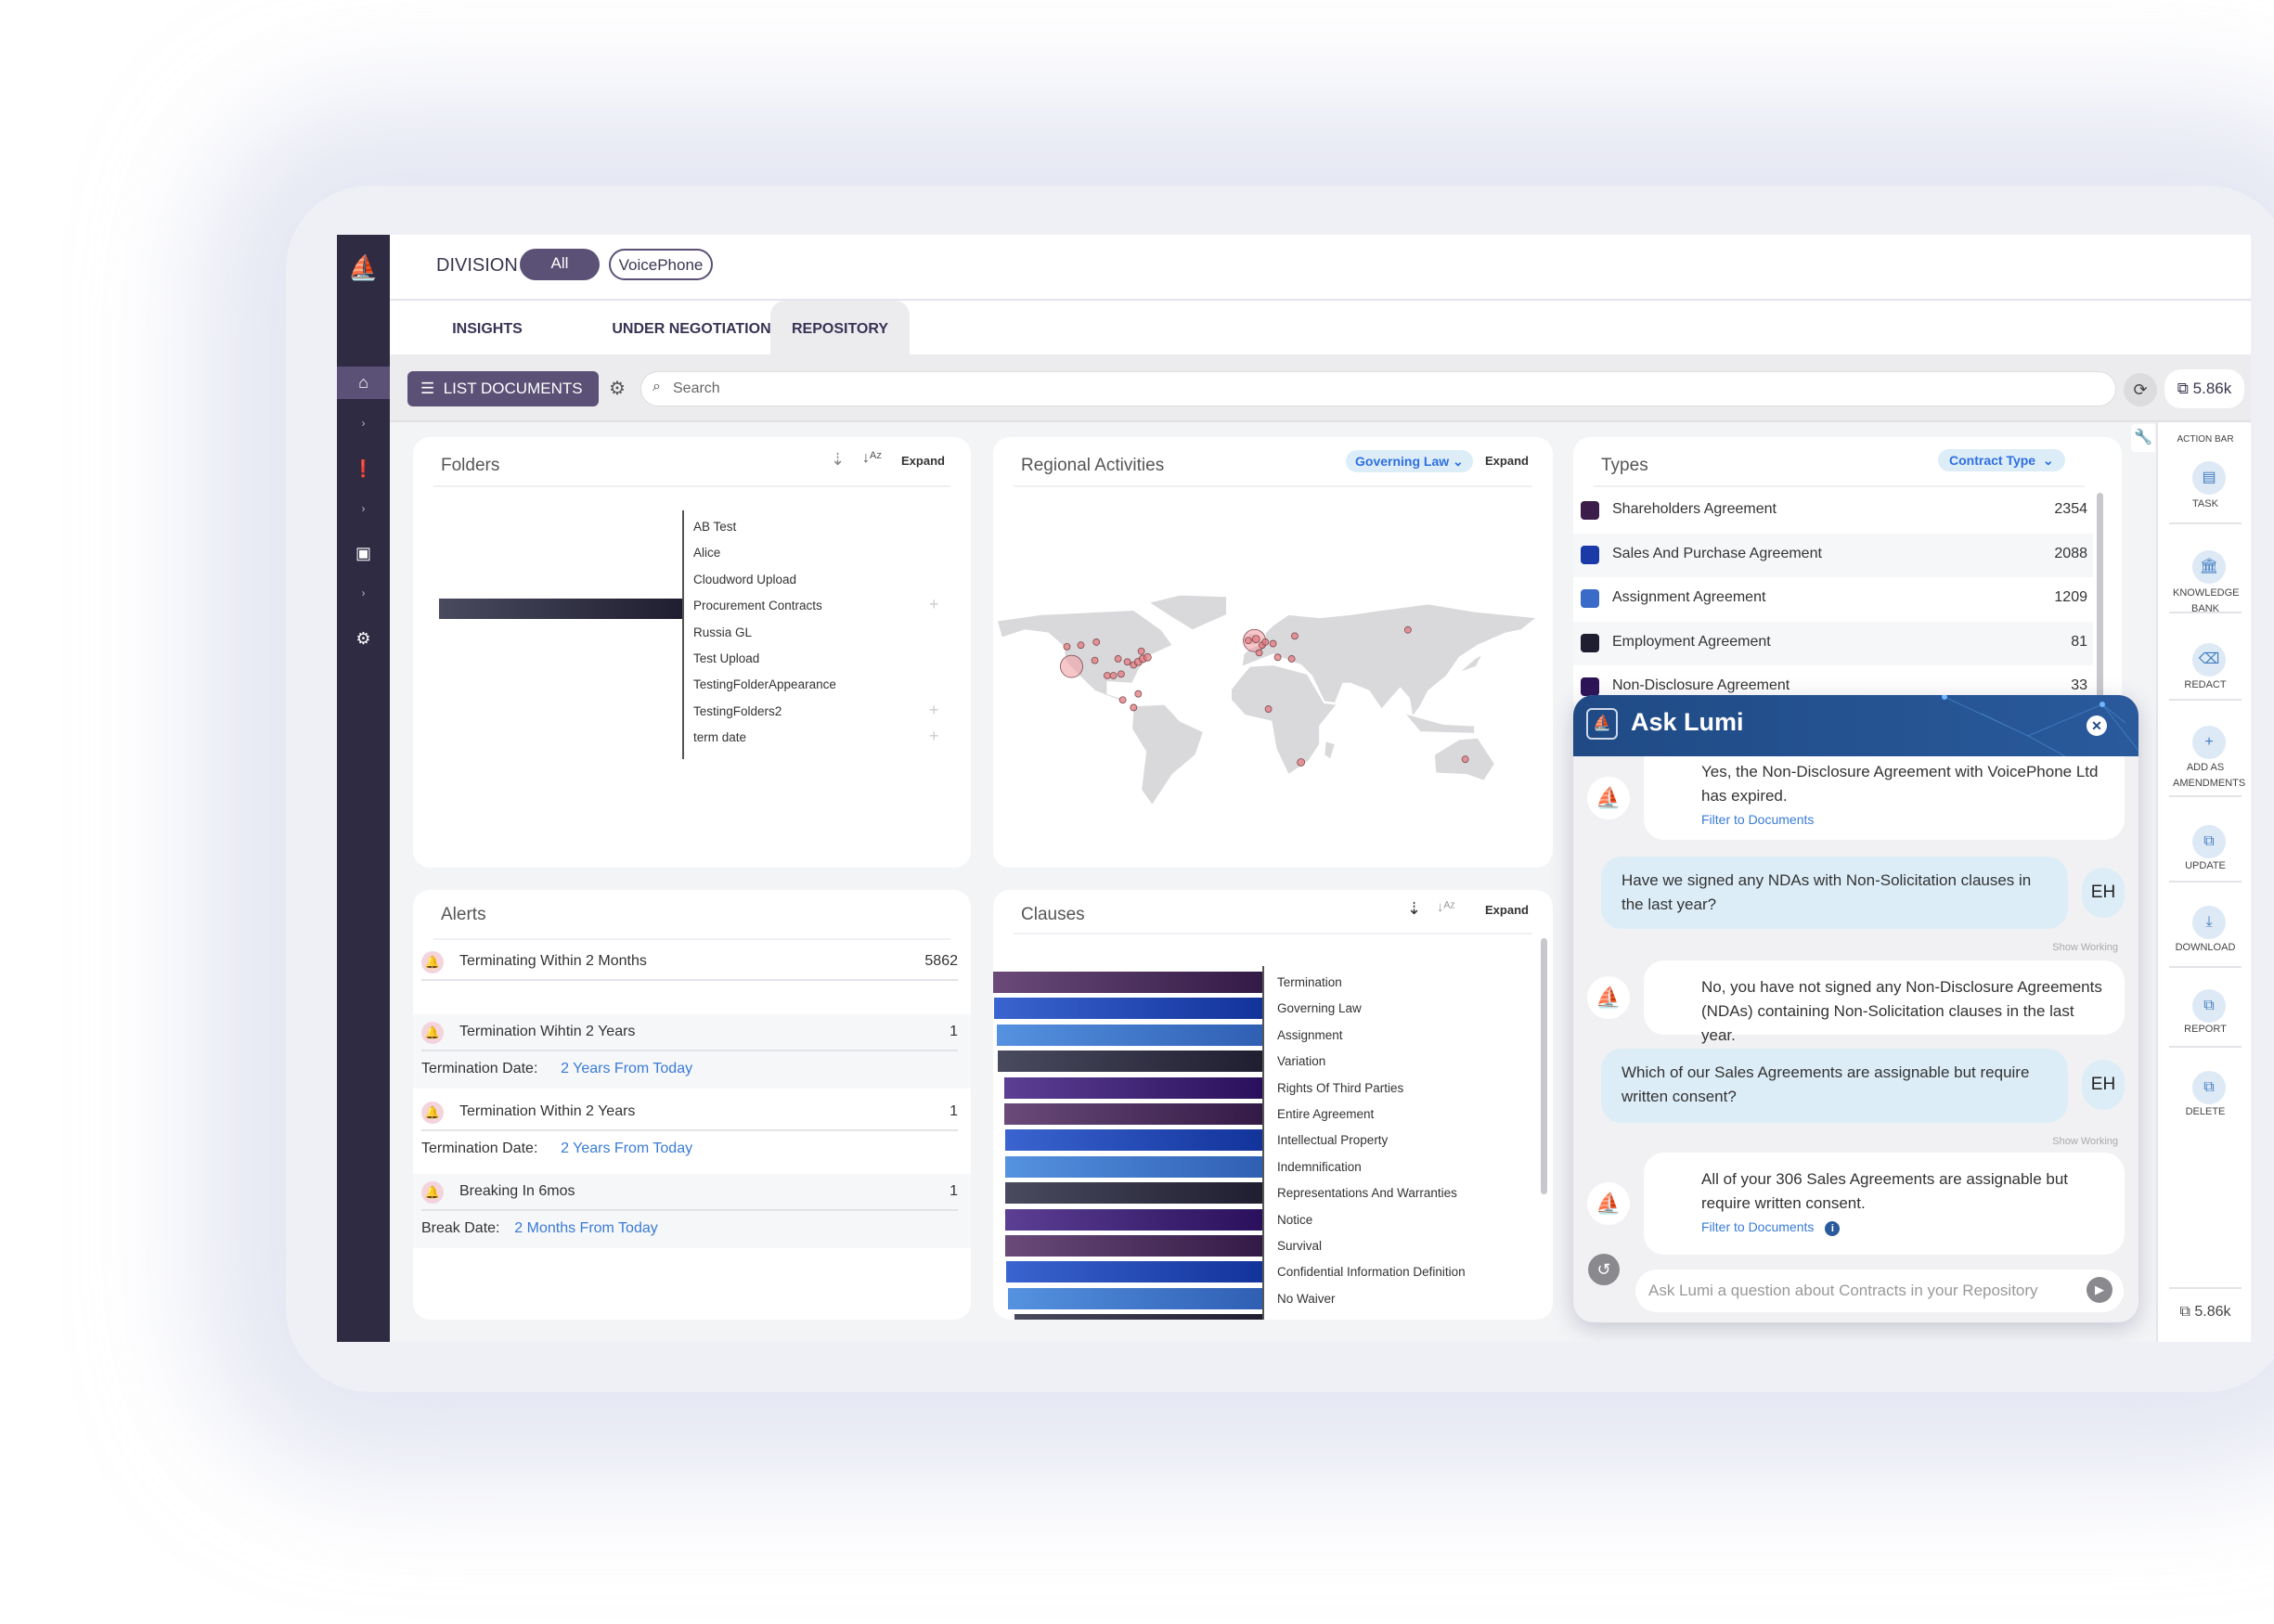 The image size is (2274, 1624). I want to click on division-all-button: All, so click(560, 265).